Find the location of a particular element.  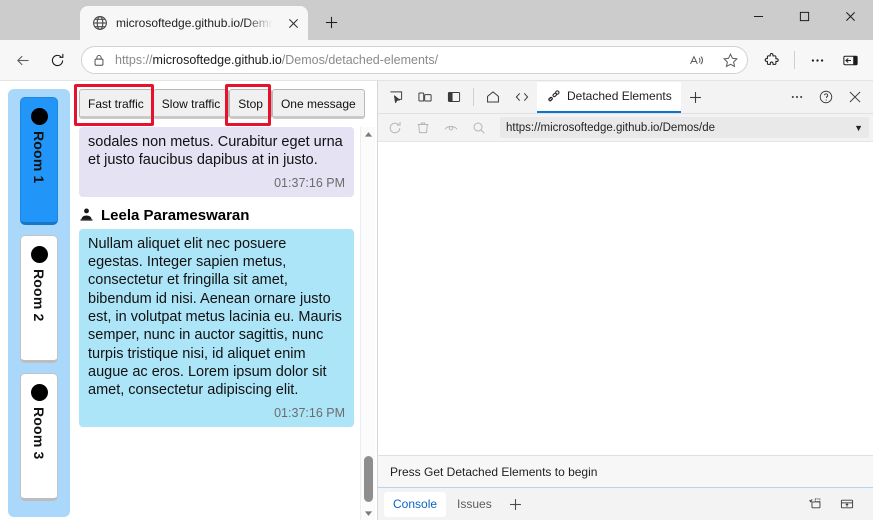

inspect-element-icon is located at coordinates (396, 97).